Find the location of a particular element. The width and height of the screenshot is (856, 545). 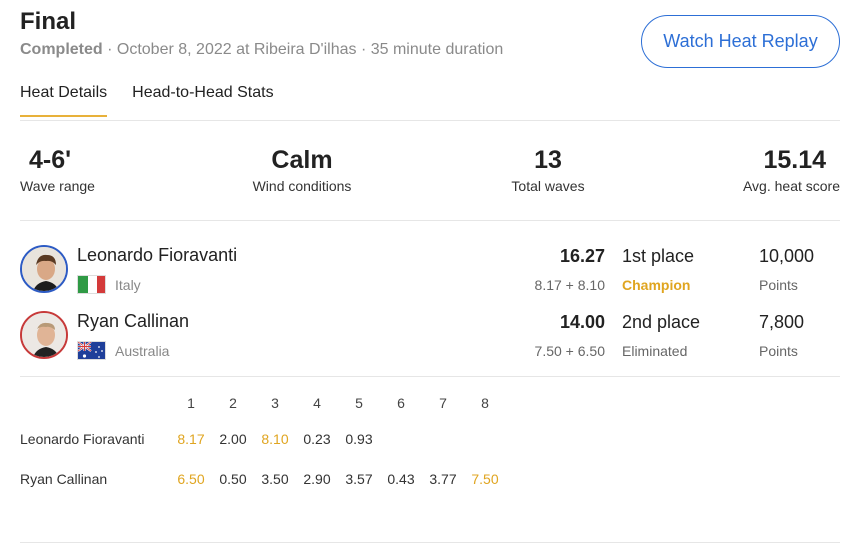

athlete-country: Australia is located at coordinates (142, 351).